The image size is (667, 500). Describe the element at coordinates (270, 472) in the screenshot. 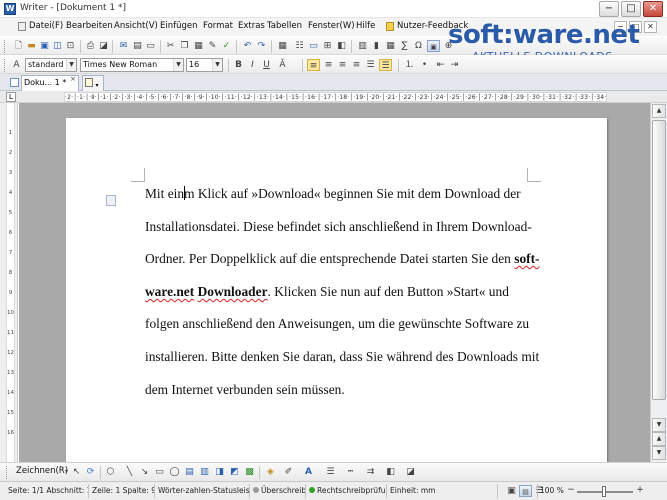

I see `fill-color-icon: ◈` at that location.